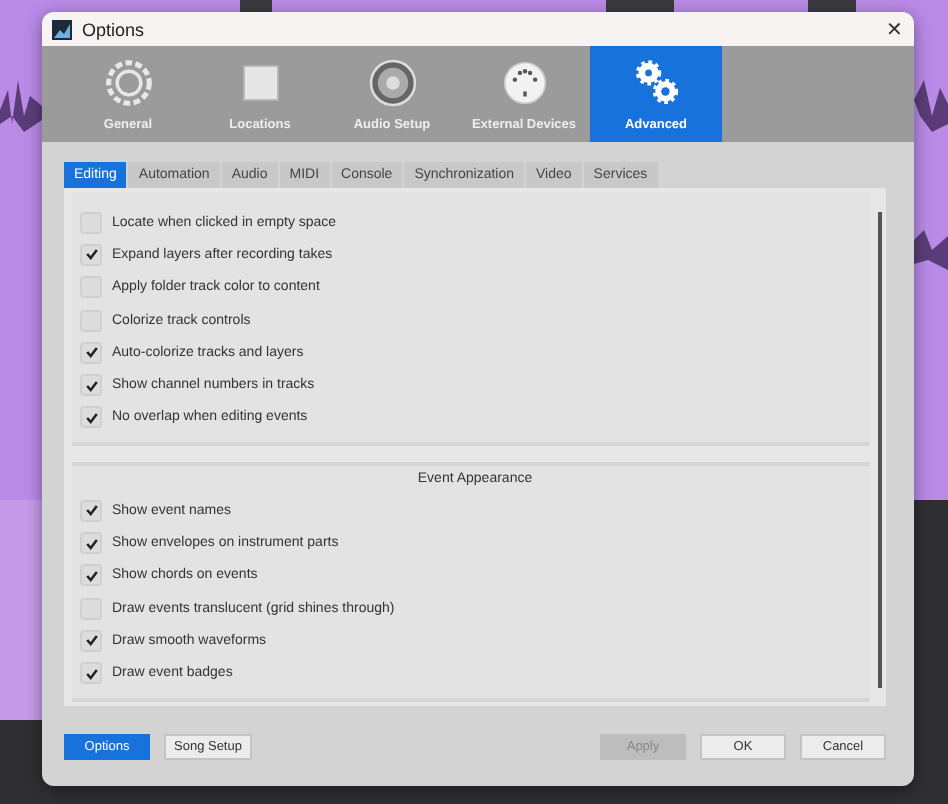 The height and width of the screenshot is (804, 948). Describe the element at coordinates (114, 29) in the screenshot. I see `window-title: Options` at that location.